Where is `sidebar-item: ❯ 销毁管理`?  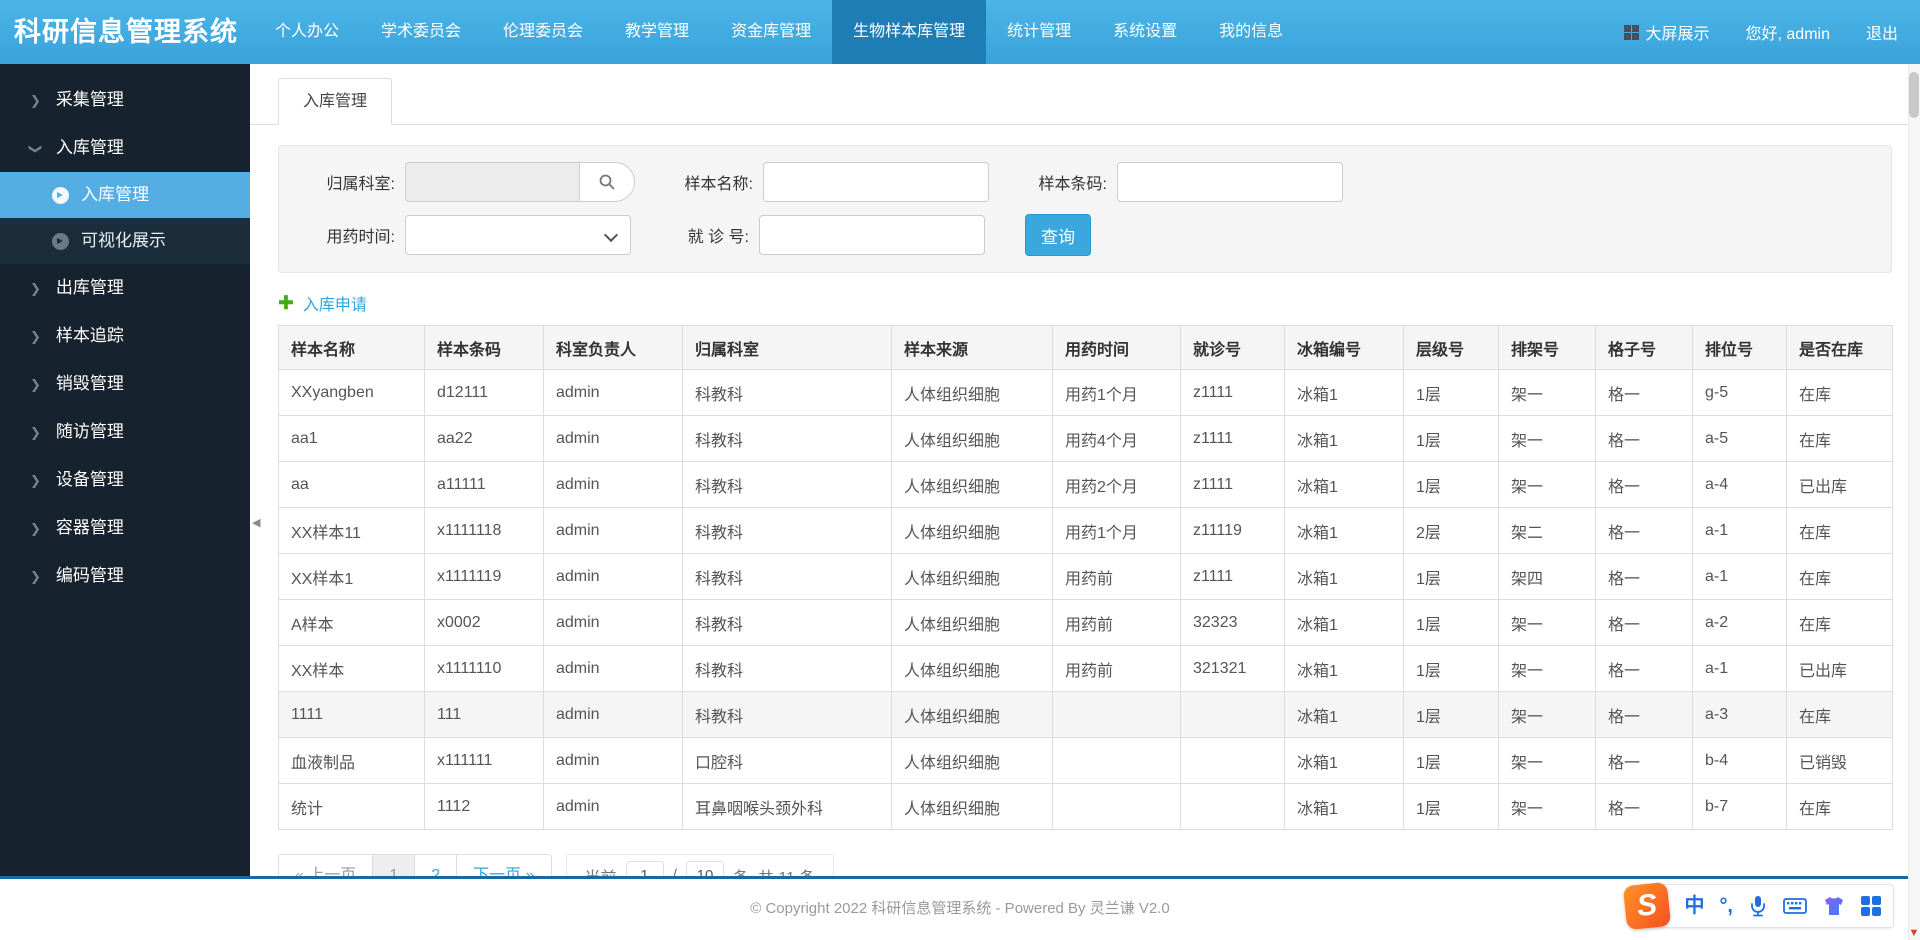
sidebar-item: ❯ 销毁管理 is located at coordinates (125, 384).